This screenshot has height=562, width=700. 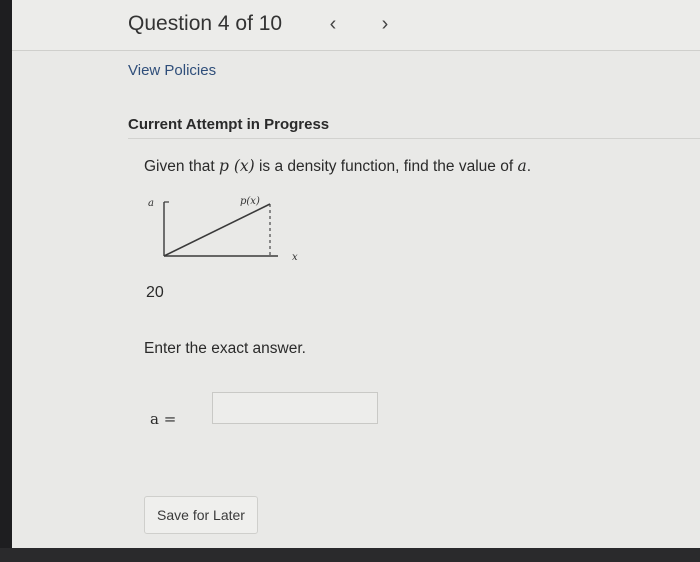 What do you see at coordinates (385, 24) in the screenshot?
I see `next-question-icon: ›` at bounding box center [385, 24].